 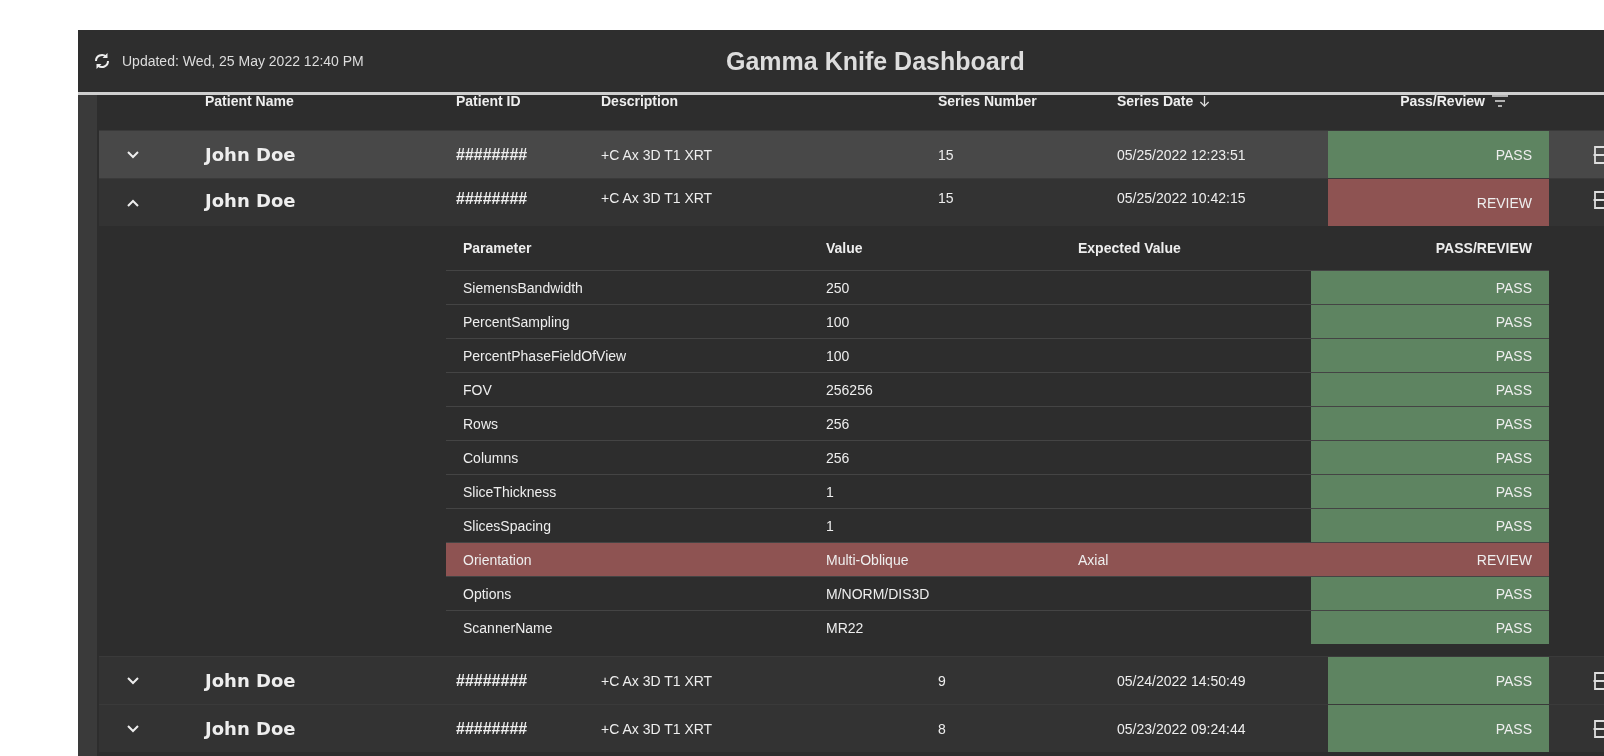 What do you see at coordinates (1181, 154) in the screenshot?
I see `series-date: 05/25/2022 12:23:51` at bounding box center [1181, 154].